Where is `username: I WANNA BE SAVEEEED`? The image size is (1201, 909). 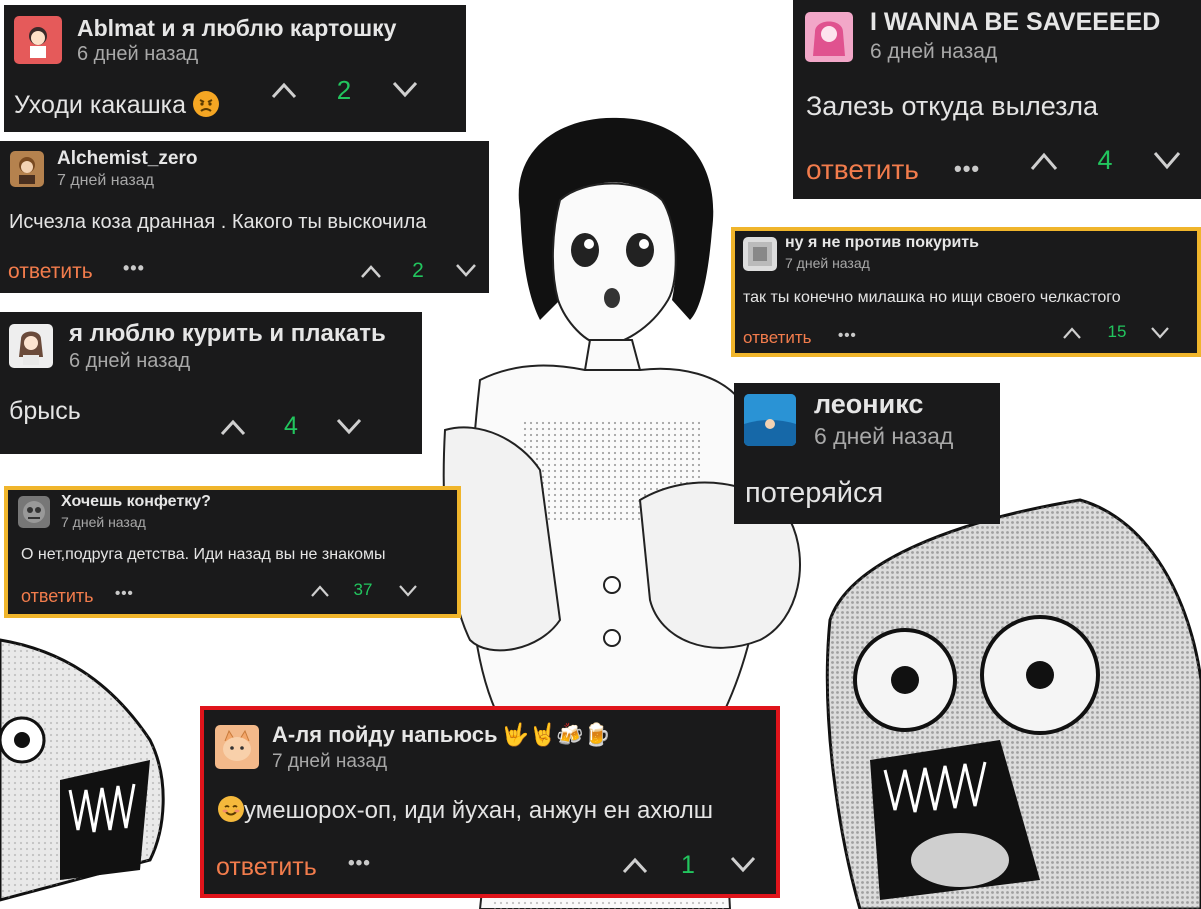 username: I WANNA BE SAVEEEED is located at coordinates (1015, 22).